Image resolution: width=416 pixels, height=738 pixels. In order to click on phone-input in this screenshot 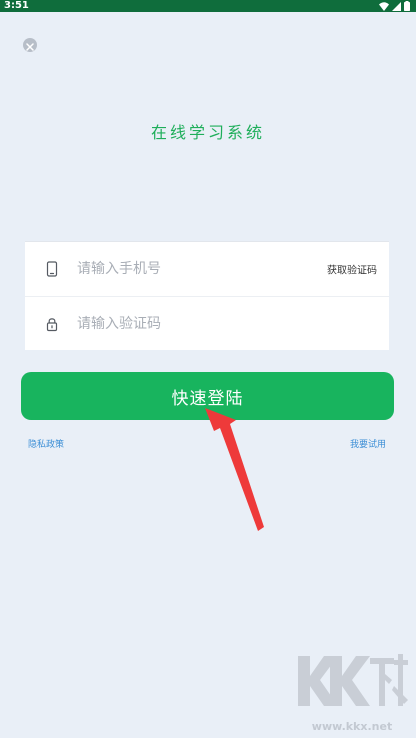, I will do `click(192, 269)`.